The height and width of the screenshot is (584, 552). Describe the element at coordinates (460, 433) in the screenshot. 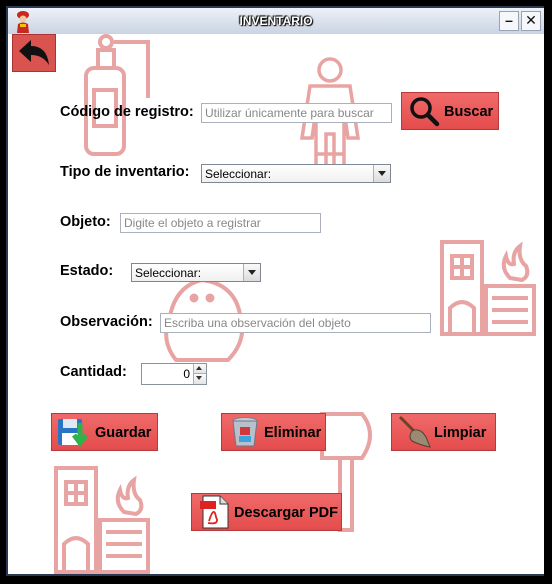

I see `limpiar-label: Limpiar` at that location.